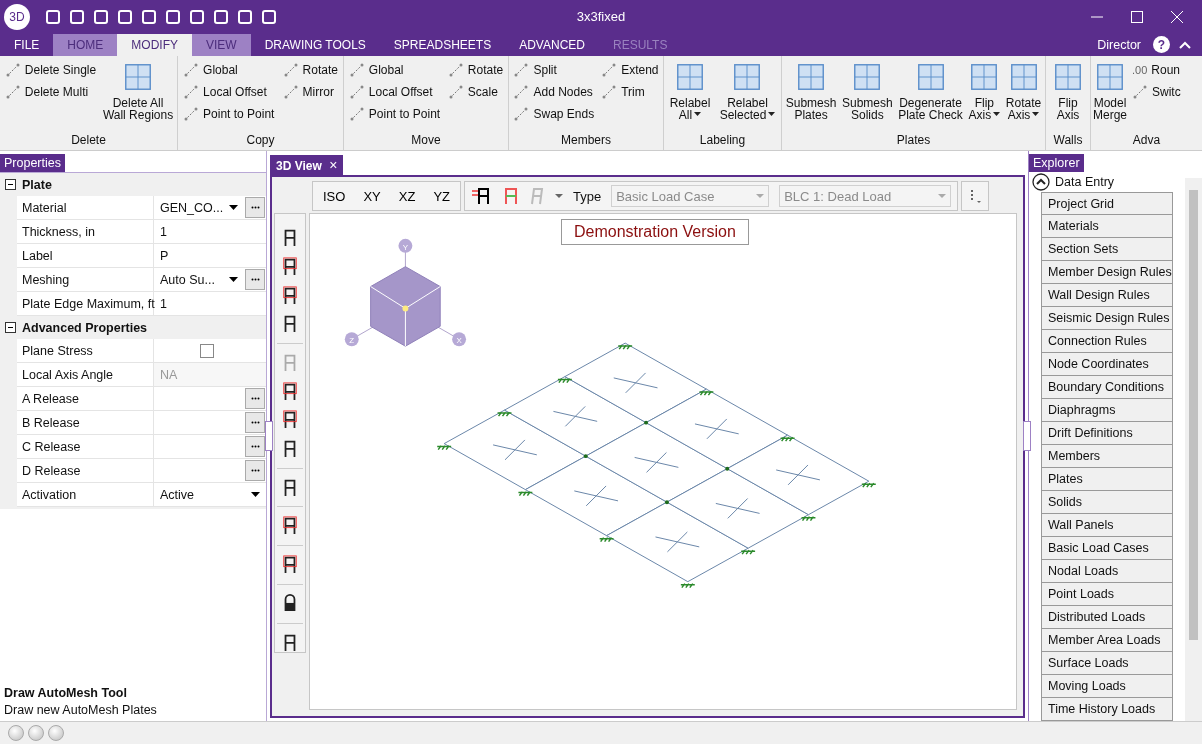  I want to click on ribbon-button: Relabel Selected, so click(747, 91).